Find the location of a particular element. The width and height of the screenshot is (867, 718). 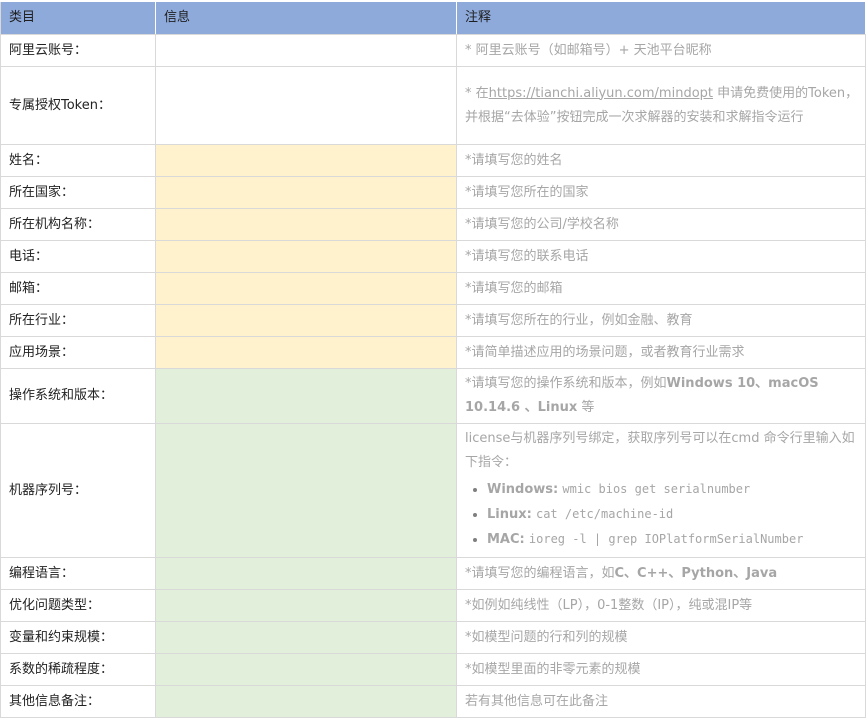

table-header-row: 类目 信息 注释 is located at coordinates (433, 18).